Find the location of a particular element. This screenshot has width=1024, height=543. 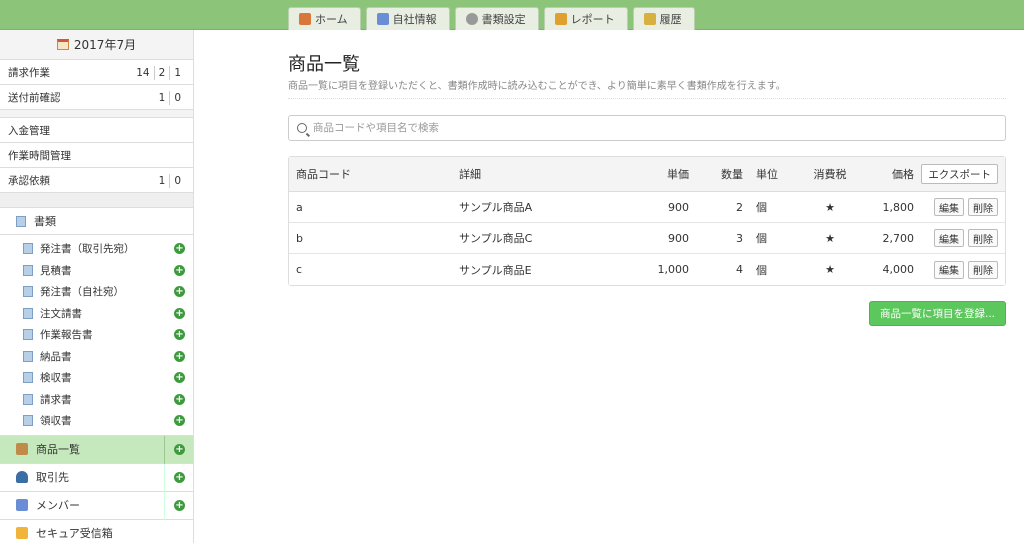

sidebar-item-delivery-note: 納品書 + is located at coordinates (96, 357).